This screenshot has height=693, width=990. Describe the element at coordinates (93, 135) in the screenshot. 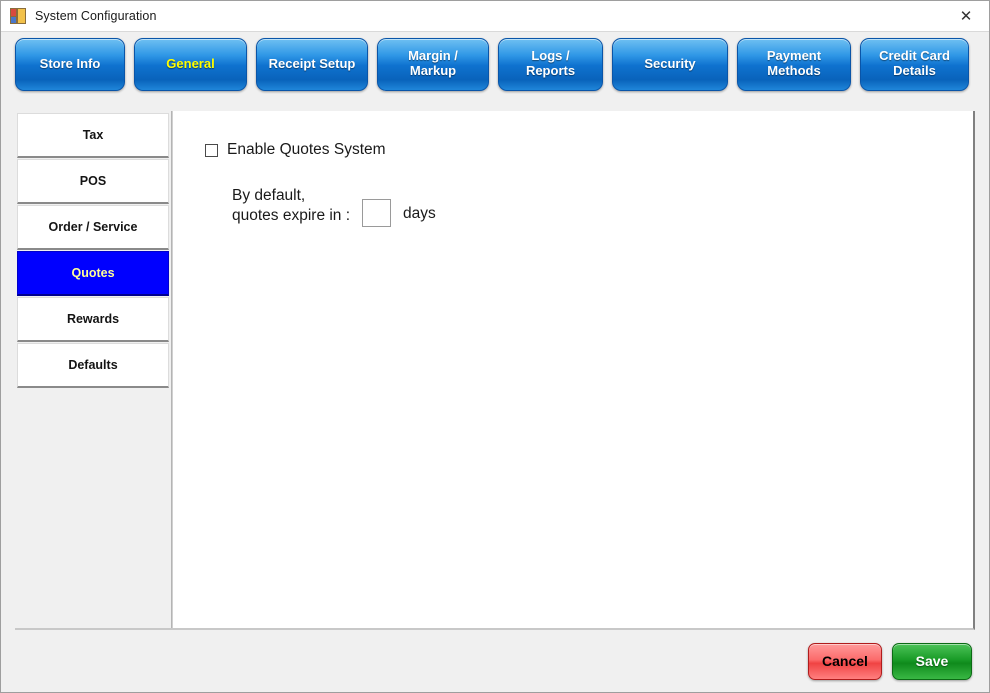

I see `sidebar-item-tax: Tax` at that location.